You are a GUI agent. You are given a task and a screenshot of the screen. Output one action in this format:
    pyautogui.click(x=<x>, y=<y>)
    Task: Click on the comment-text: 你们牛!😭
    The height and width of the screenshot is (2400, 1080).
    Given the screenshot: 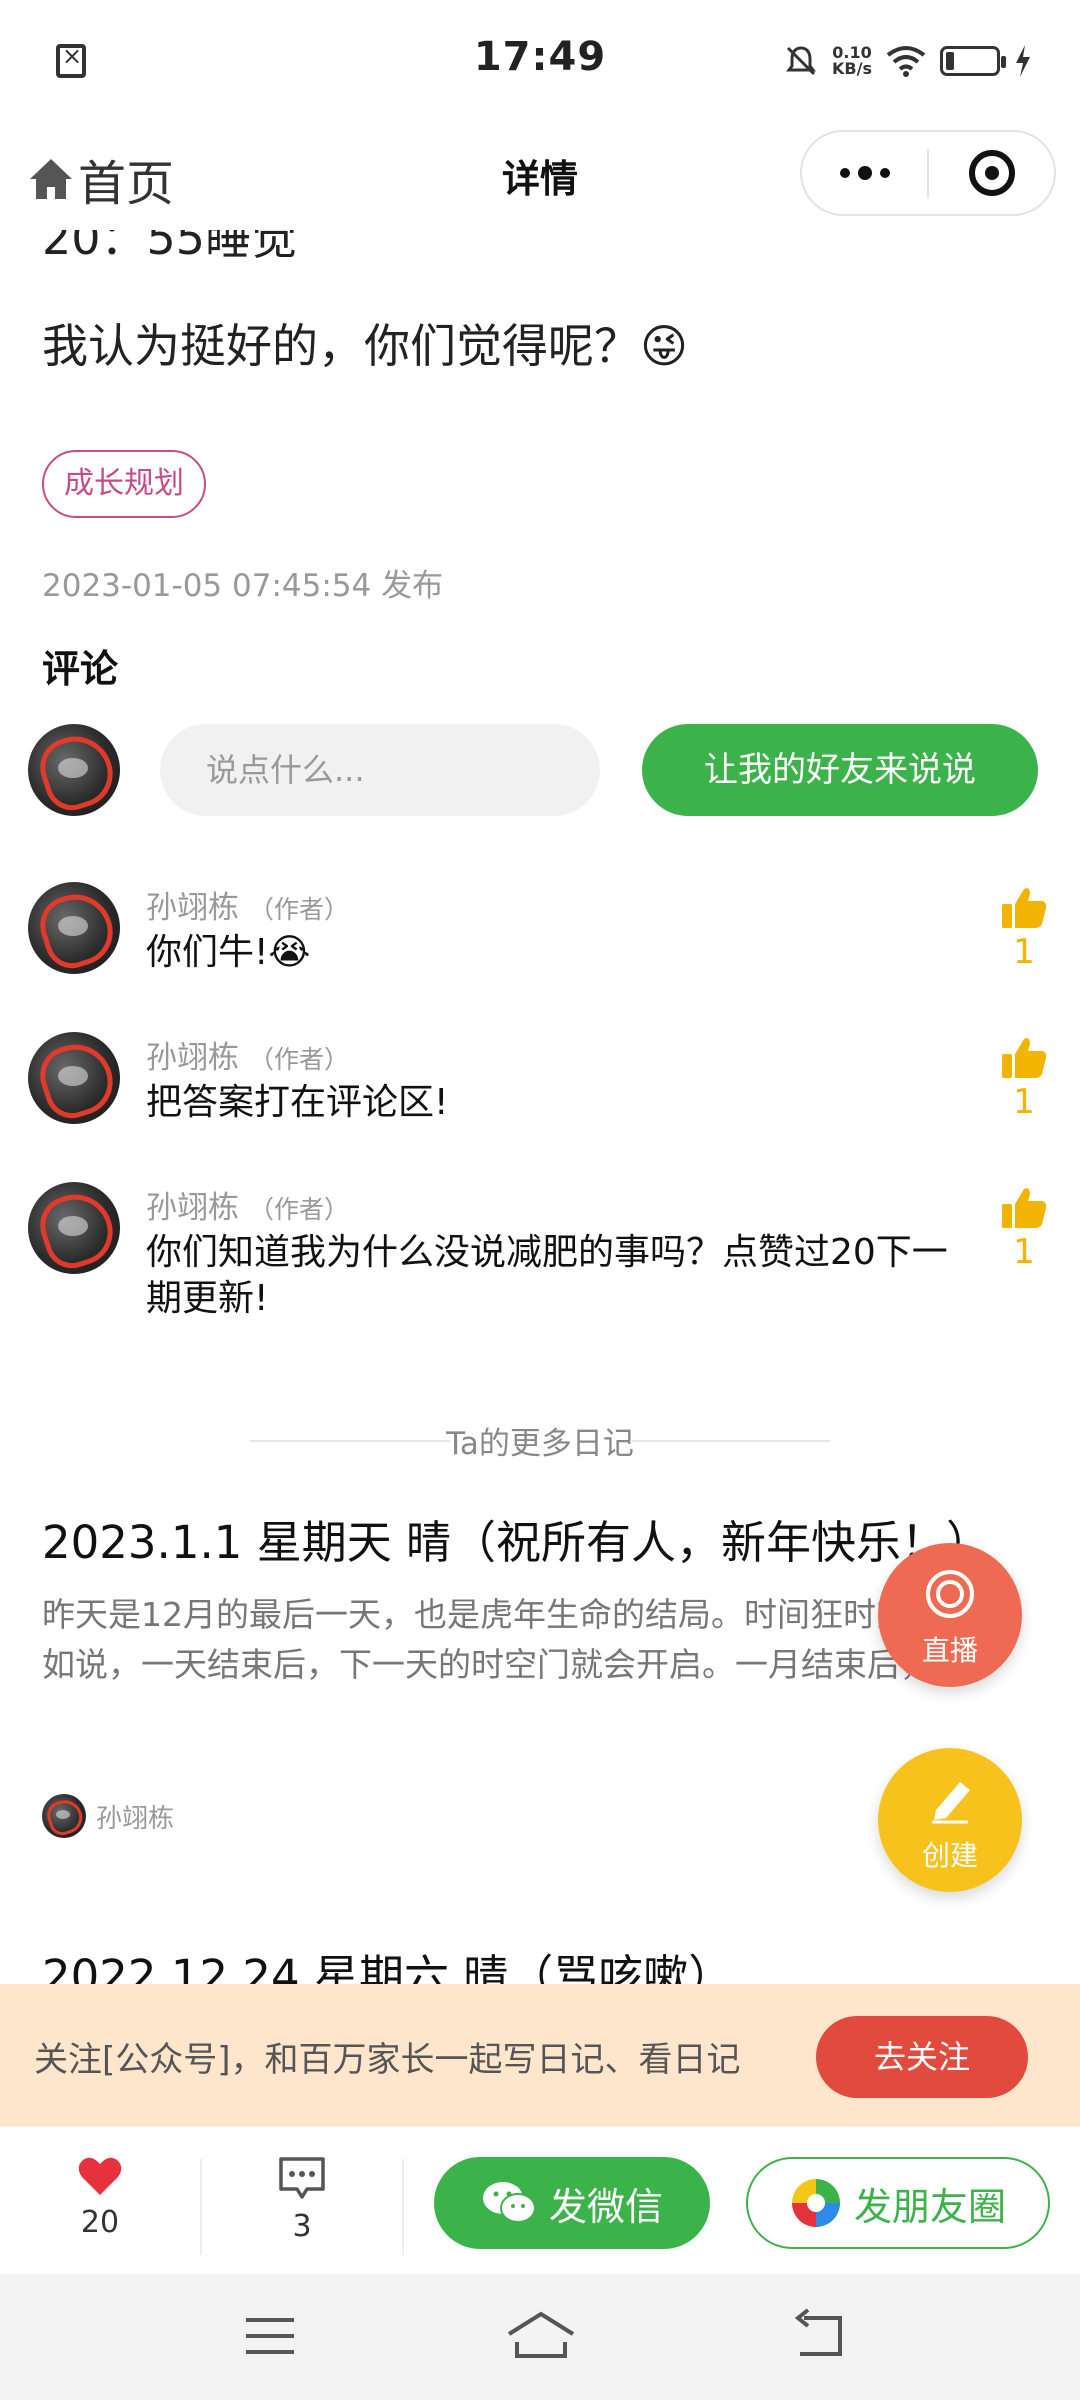 What is the action you would take?
    pyautogui.click(x=228, y=952)
    